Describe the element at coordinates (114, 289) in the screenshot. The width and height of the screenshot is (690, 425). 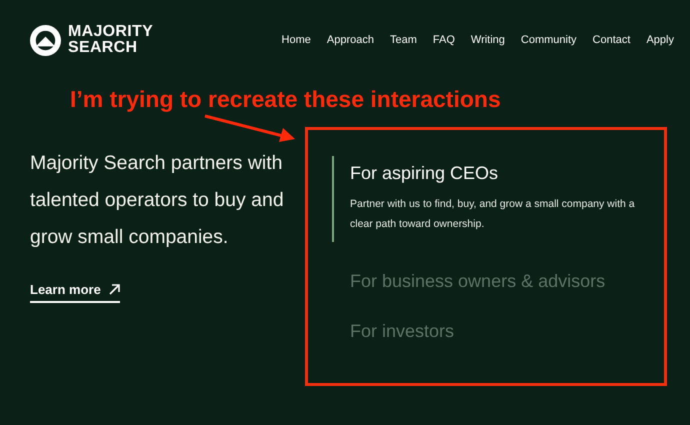
I see `arrow-icon` at that location.